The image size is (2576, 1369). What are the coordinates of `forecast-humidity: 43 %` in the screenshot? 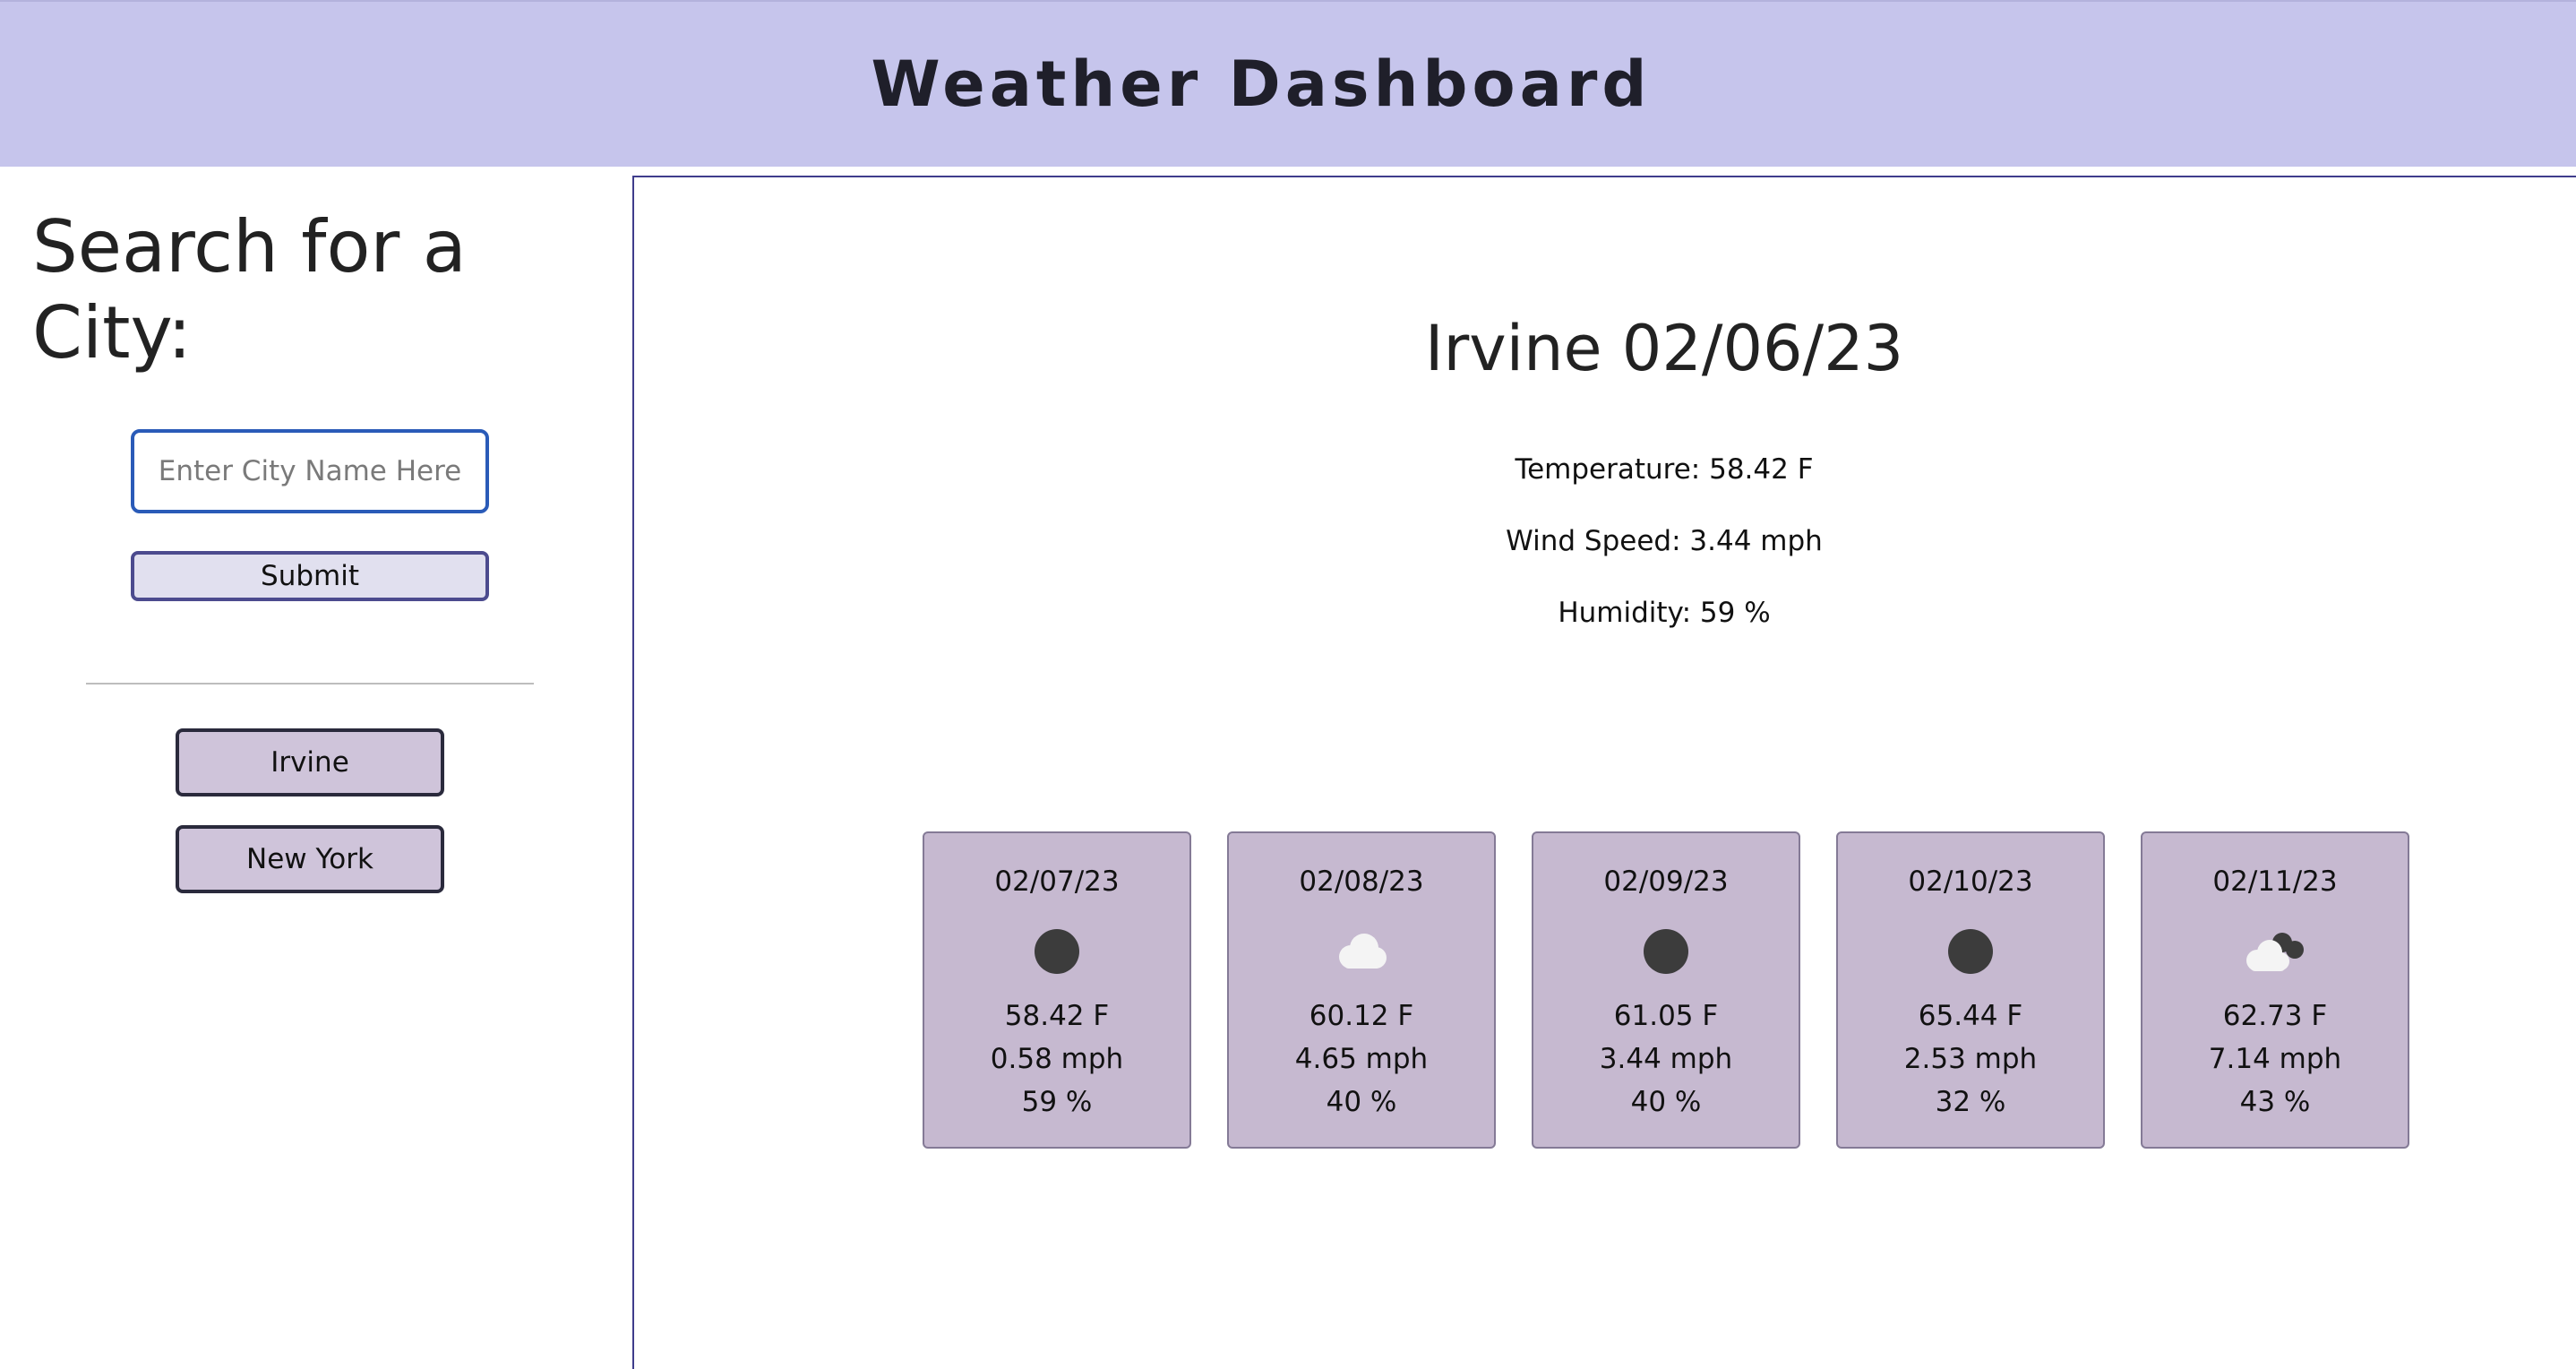 It's located at (2275, 1102).